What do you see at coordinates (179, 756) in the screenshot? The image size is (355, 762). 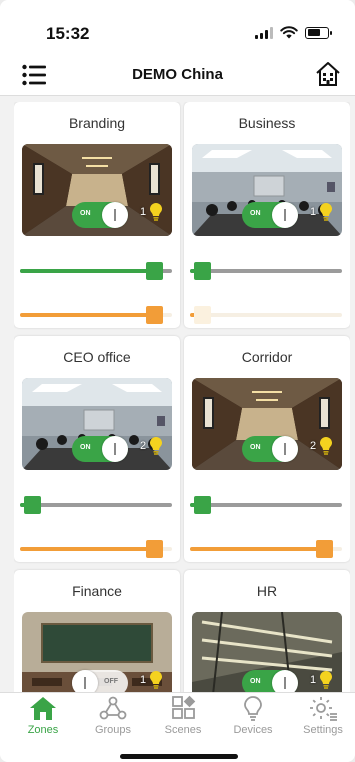 I see `home-indicator` at bounding box center [179, 756].